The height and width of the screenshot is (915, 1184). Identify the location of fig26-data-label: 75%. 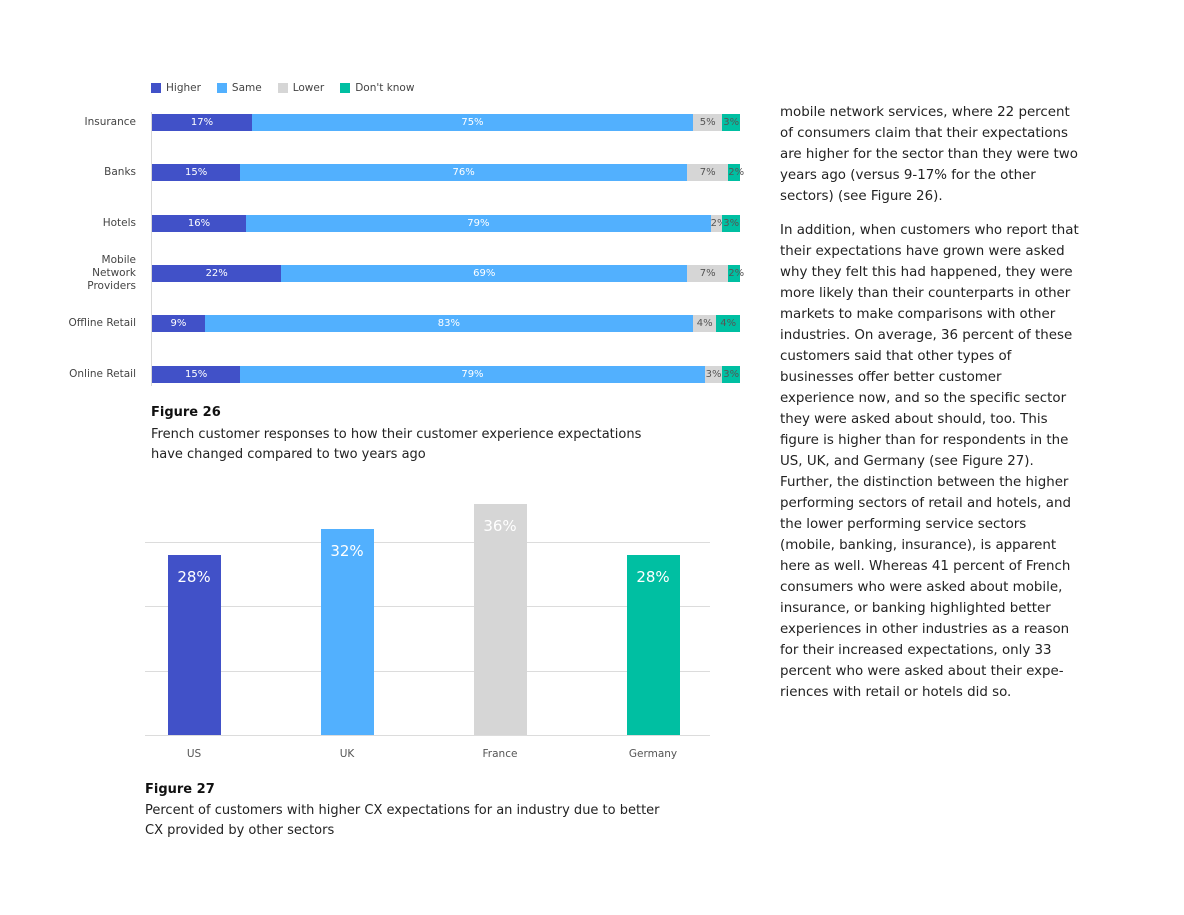
(472, 122).